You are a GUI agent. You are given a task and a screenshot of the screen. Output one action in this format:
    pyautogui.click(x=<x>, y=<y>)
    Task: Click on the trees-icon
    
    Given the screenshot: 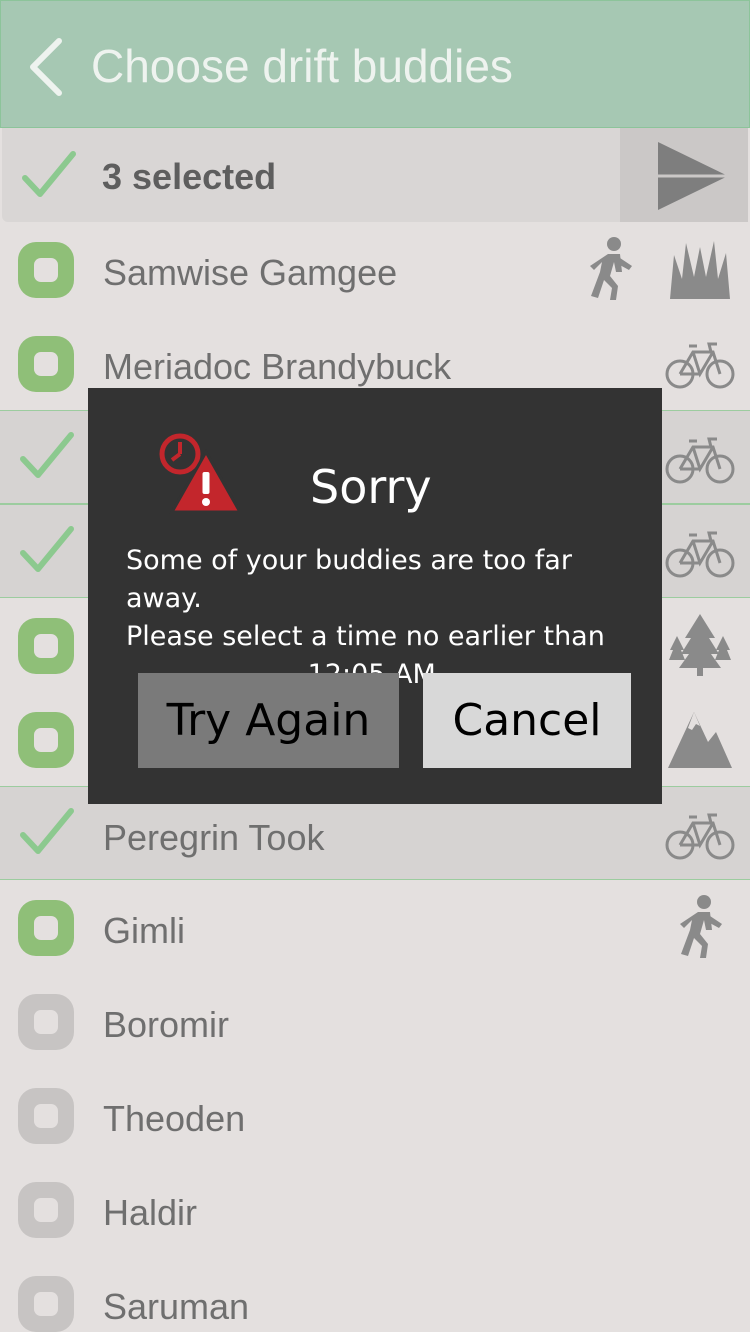 What is the action you would take?
    pyautogui.click(x=700, y=645)
    